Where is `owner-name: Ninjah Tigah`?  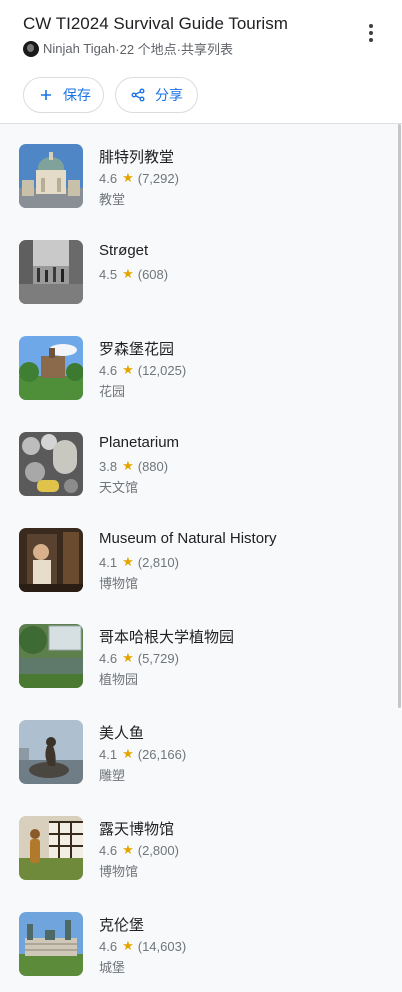
owner-name: Ninjah Tigah is located at coordinates (79, 48).